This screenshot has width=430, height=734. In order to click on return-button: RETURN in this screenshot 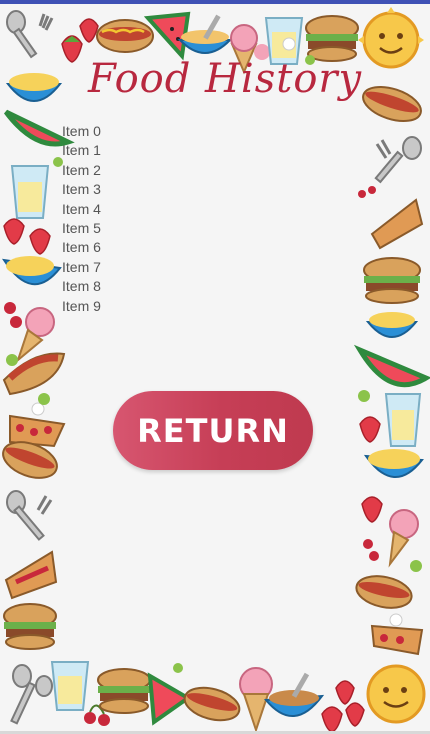, I will do `click(213, 430)`.